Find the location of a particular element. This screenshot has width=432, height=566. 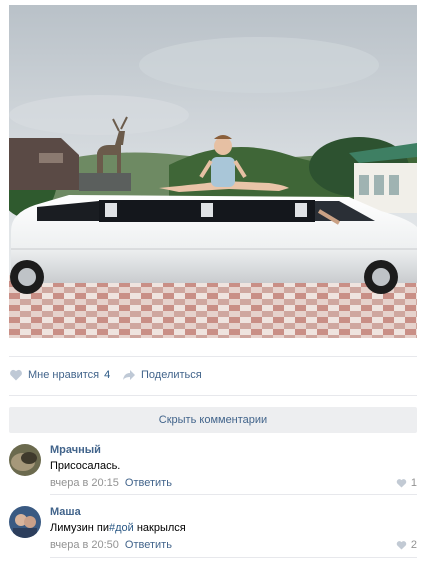

comment-like-count: 1 is located at coordinates (413, 483).